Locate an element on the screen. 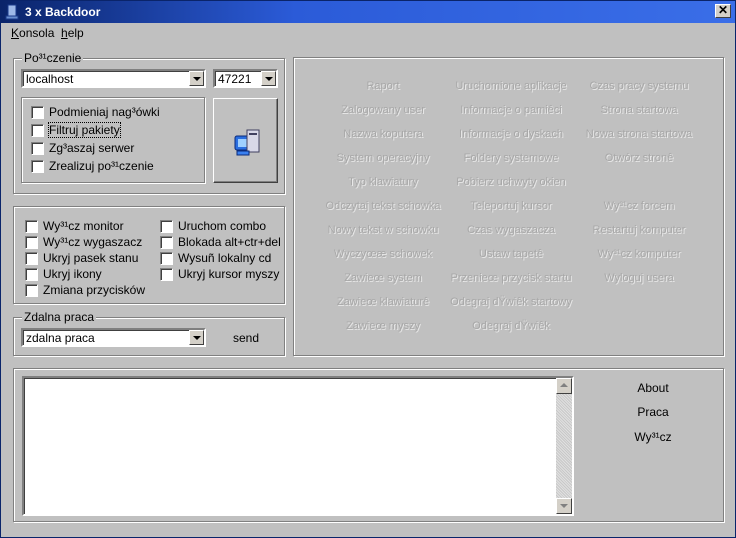 The height and width of the screenshot is (538, 736). command-col3-5: Wy³¹cz forcem is located at coordinates (639, 206).